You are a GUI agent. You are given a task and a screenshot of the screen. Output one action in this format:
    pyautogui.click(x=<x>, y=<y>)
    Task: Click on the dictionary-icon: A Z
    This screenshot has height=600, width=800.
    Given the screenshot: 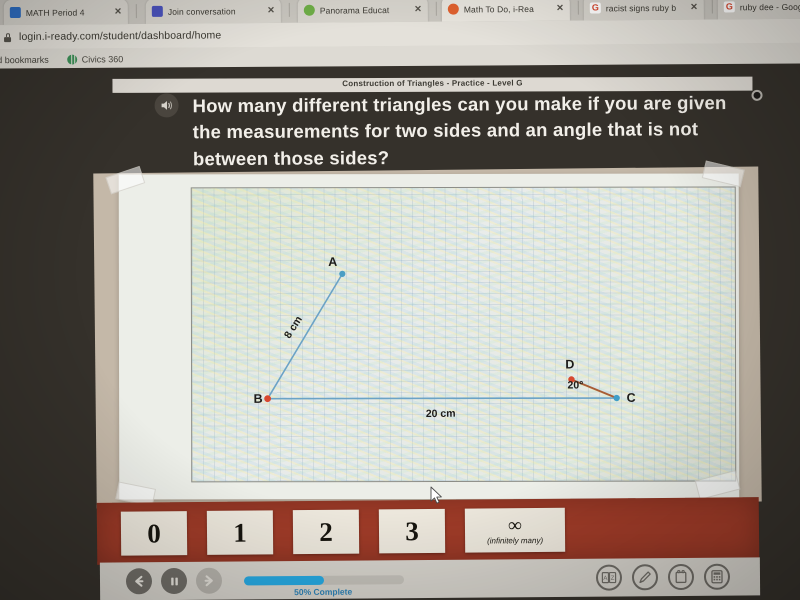 What is the action you would take?
    pyautogui.click(x=609, y=577)
    